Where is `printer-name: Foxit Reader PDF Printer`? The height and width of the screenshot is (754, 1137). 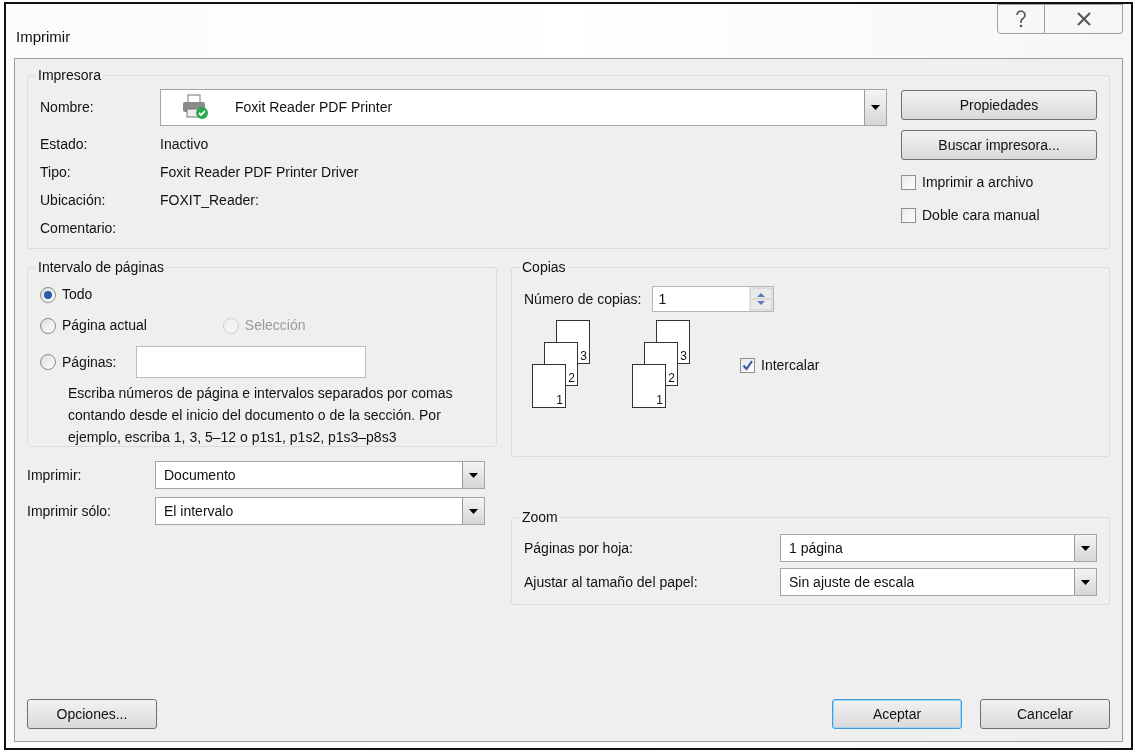 printer-name: Foxit Reader PDF Printer is located at coordinates (314, 107).